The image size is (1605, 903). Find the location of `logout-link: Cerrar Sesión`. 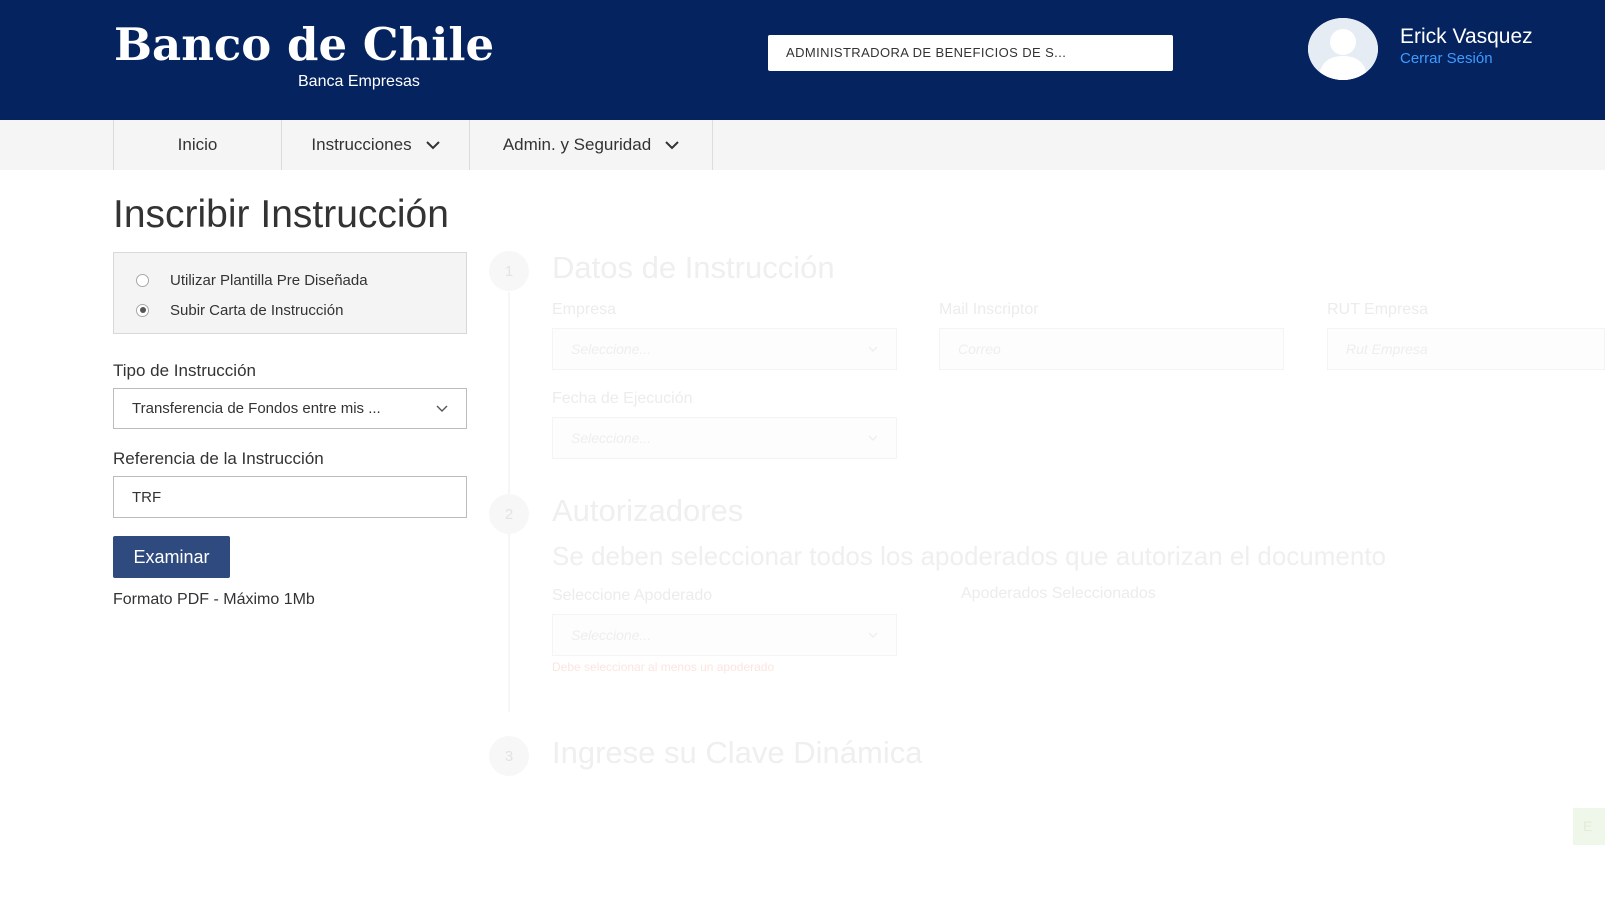

logout-link: Cerrar Sesión is located at coordinates (1446, 58).